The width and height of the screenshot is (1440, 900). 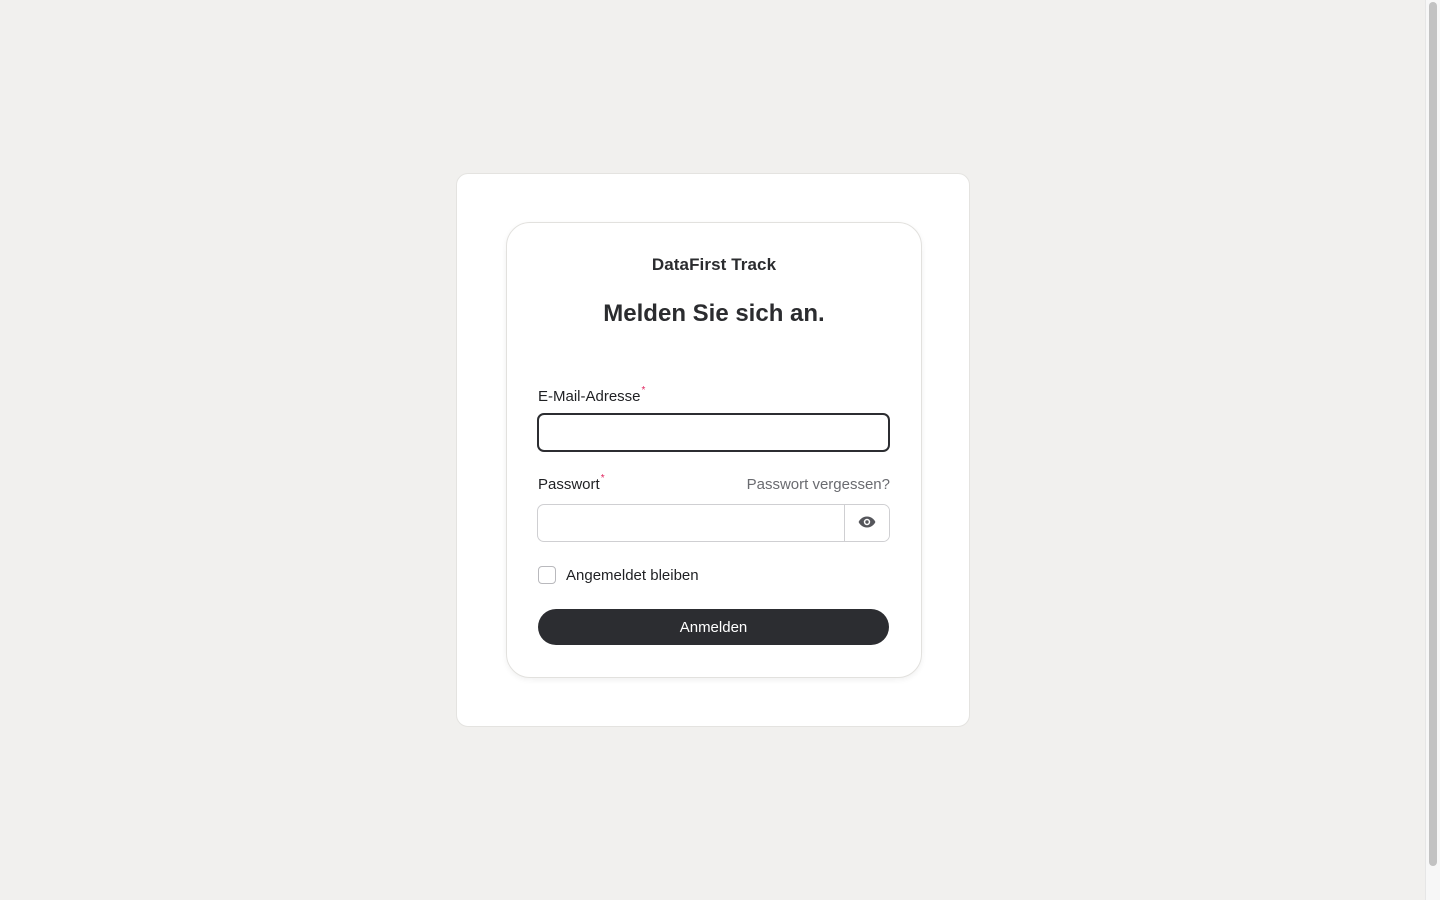 I want to click on scrollbar-track, so click(x=1432, y=450).